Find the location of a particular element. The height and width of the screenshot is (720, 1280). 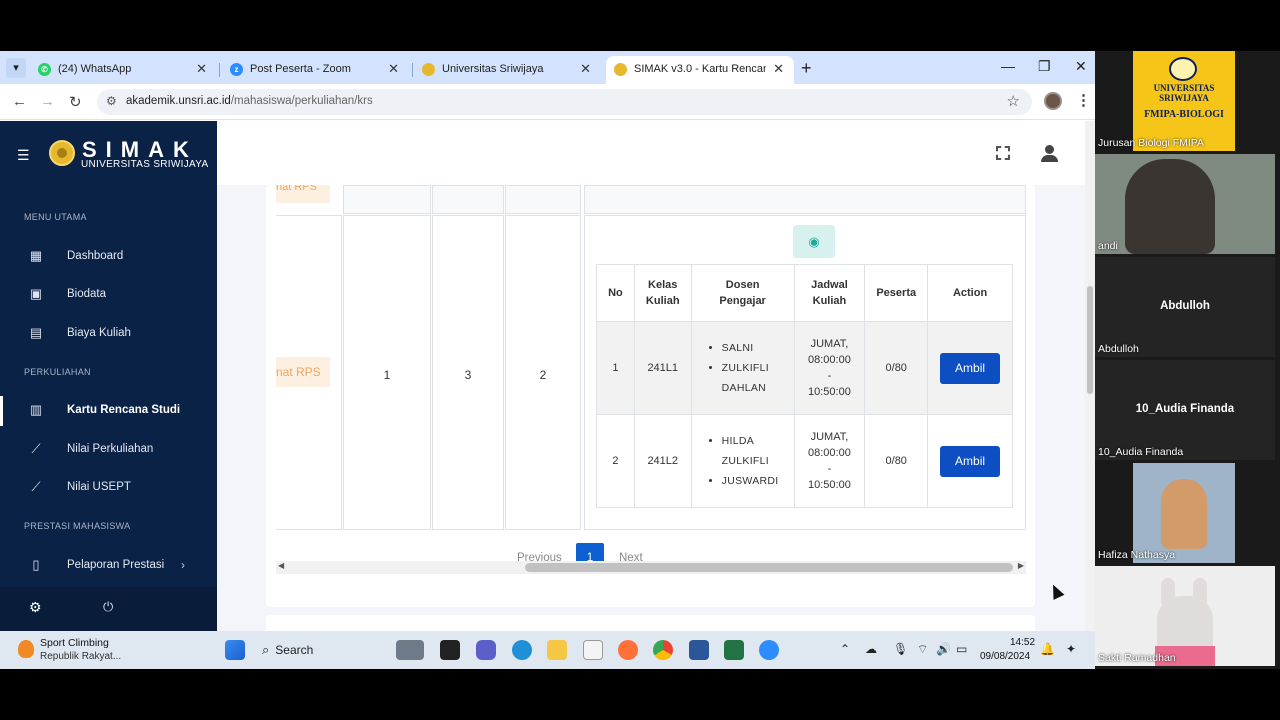

sidebar-item-label: Biodata is located at coordinates (87, 294).